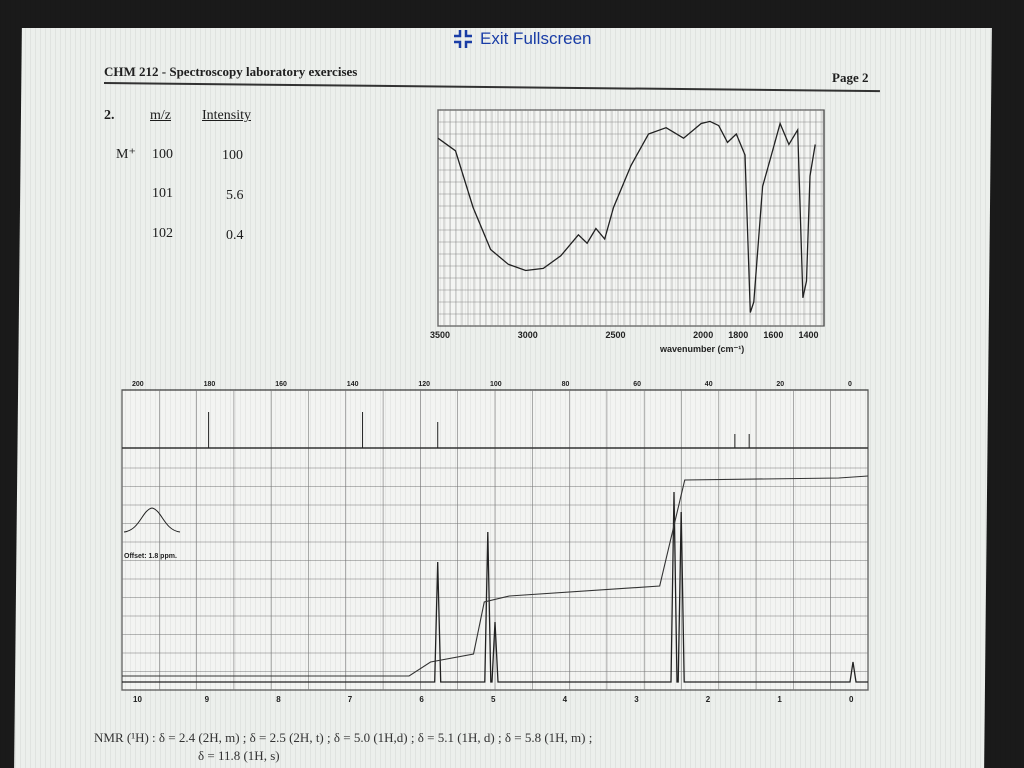 The height and width of the screenshot is (768, 1024). What do you see at coordinates (226, 115) in the screenshot?
I see `ms-col-intensity: Intensity` at bounding box center [226, 115].